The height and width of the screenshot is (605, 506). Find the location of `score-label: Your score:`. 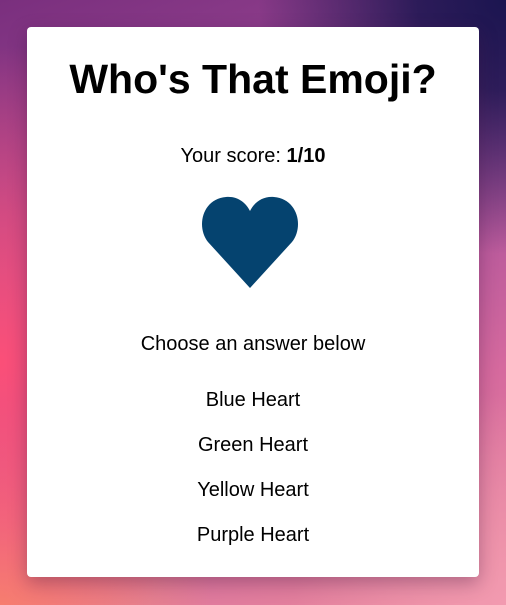

score-label: Your score: is located at coordinates (233, 156).